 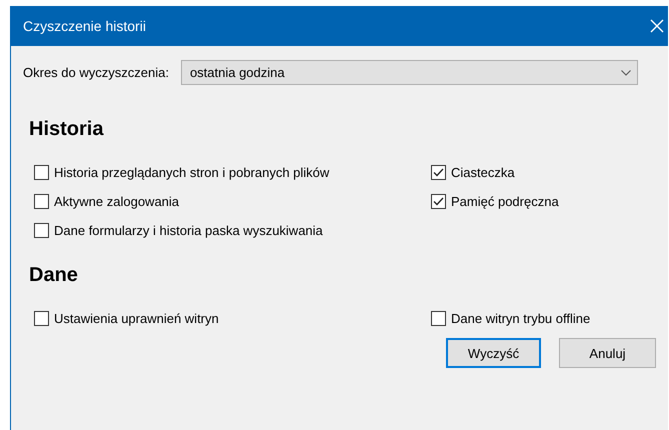 I want to click on checkbox-item: Dane formularzy i historia paska wyszukiwania, so click(x=232, y=230).